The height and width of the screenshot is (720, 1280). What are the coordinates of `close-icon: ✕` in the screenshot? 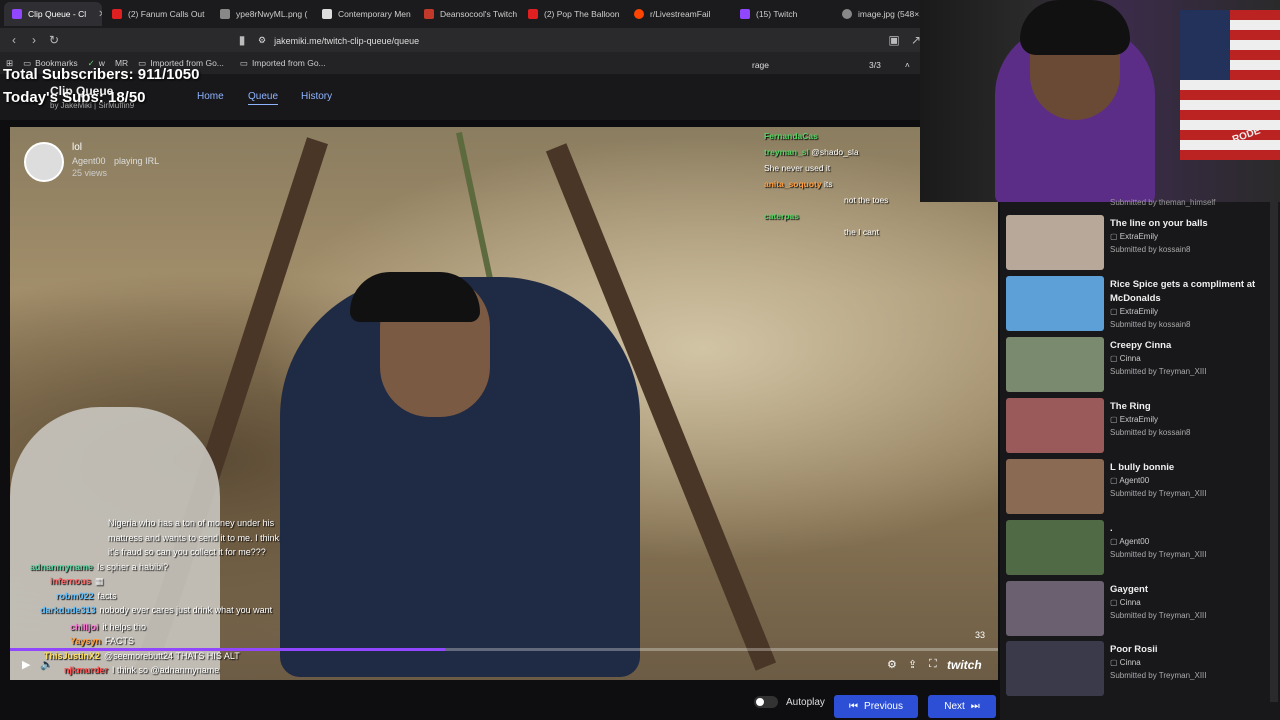 It's located at (100, 14).